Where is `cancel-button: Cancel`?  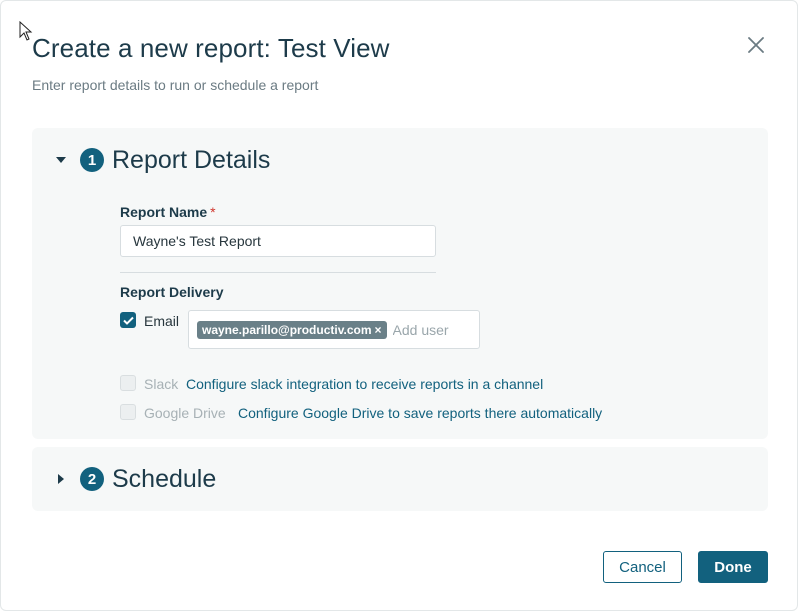 cancel-button: Cancel is located at coordinates (642, 567).